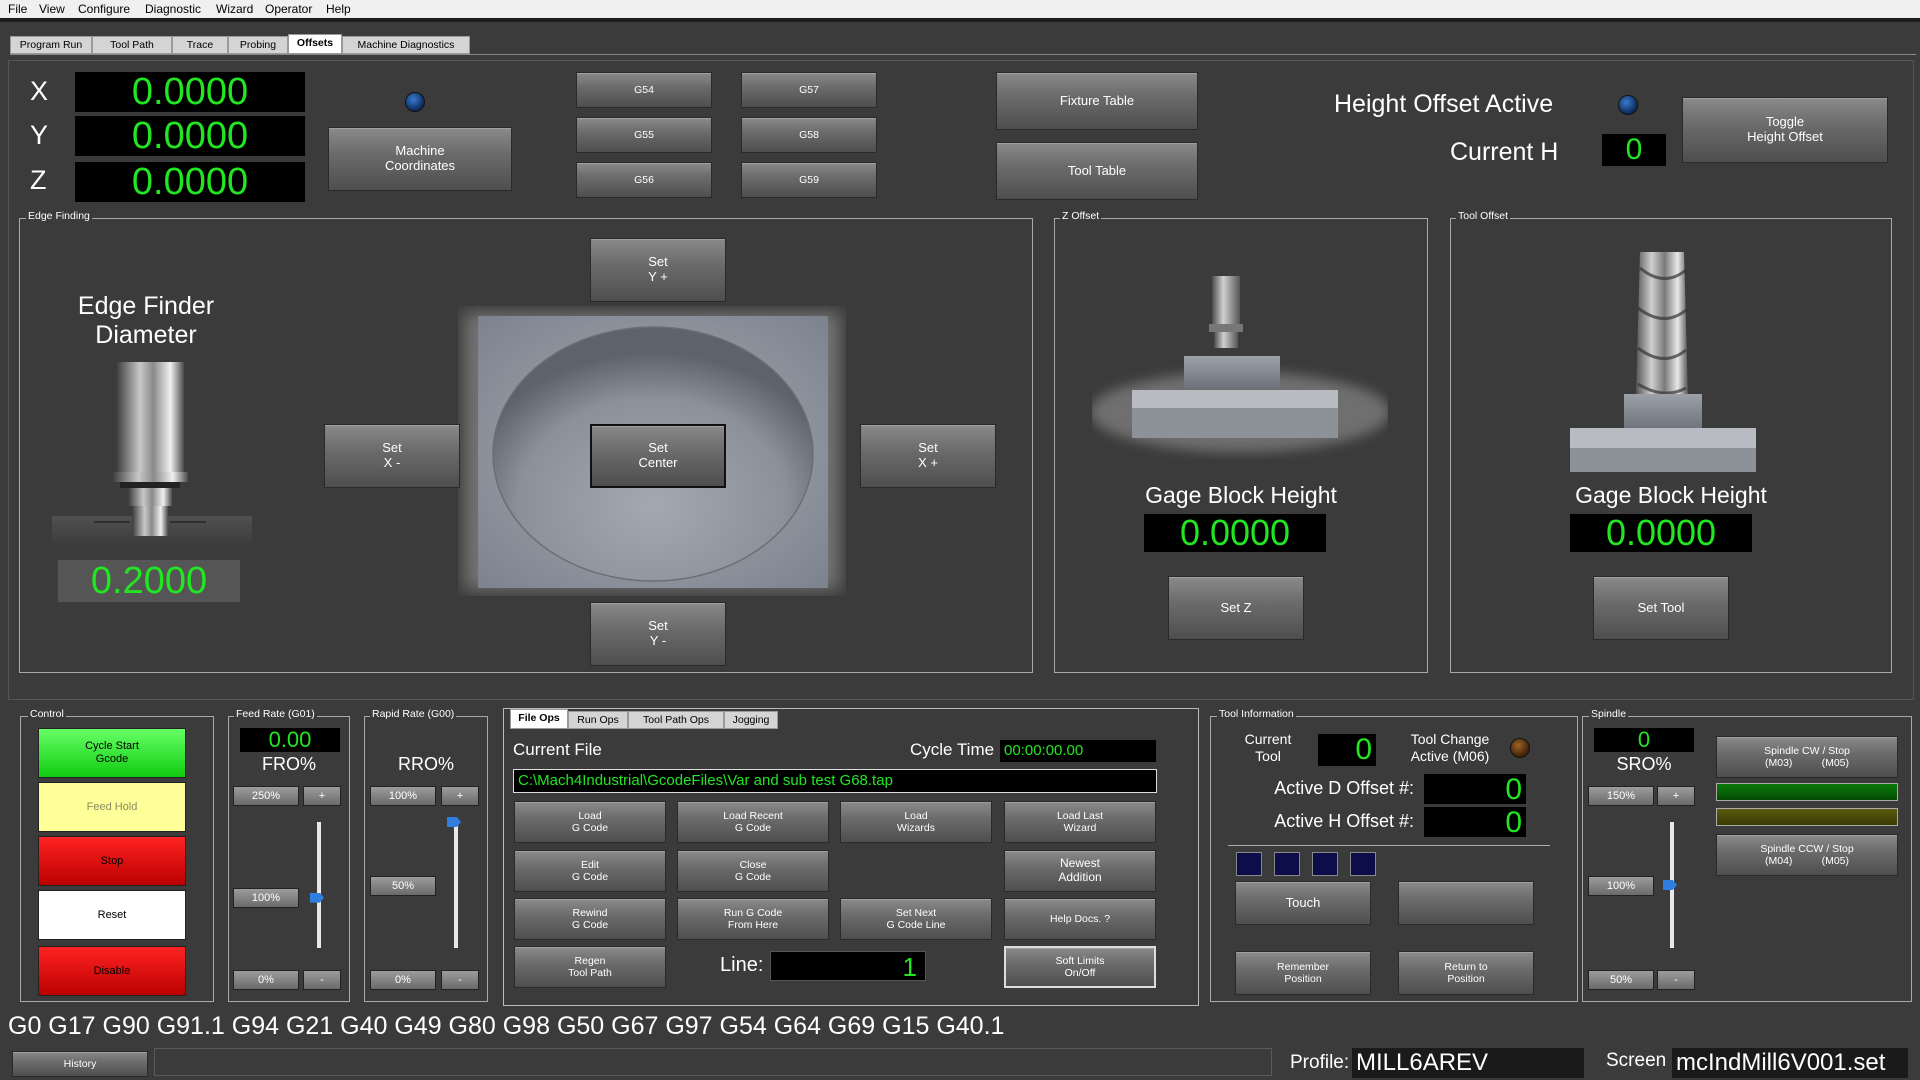 The height and width of the screenshot is (1080, 1920). Describe the element at coordinates (916, 822) in the screenshot. I see `load-wizards-button: Load Wizards` at that location.